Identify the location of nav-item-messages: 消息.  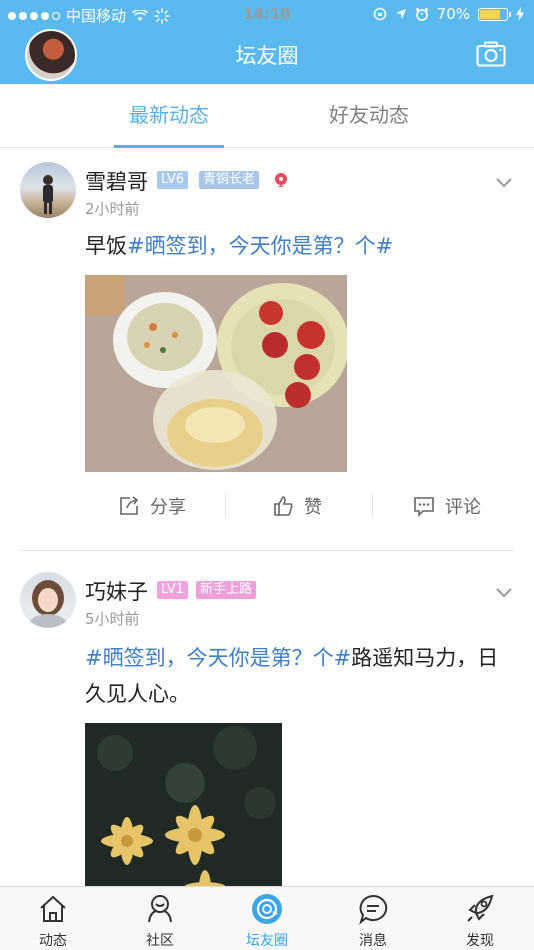
(373, 918).